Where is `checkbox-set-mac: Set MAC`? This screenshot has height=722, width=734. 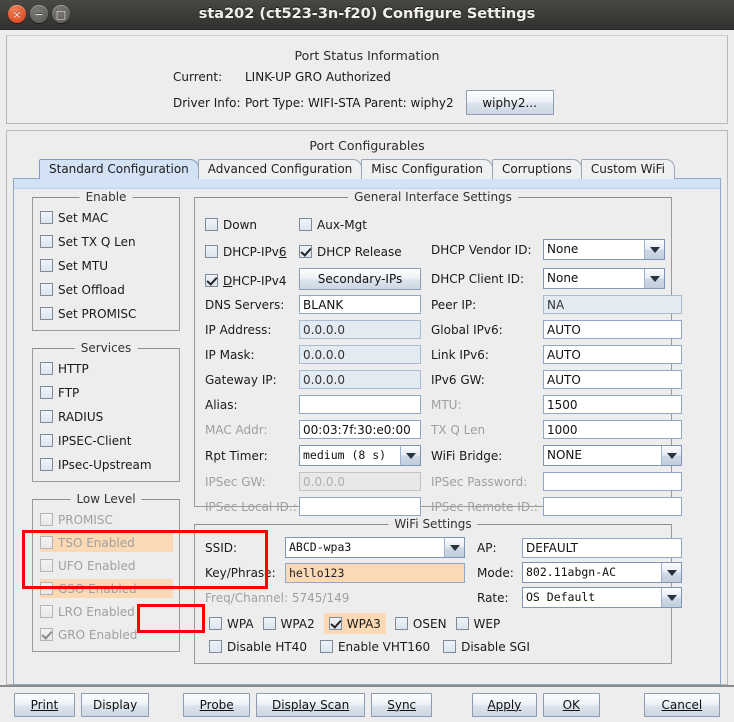
checkbox-set-mac: Set MAC is located at coordinates (106, 217).